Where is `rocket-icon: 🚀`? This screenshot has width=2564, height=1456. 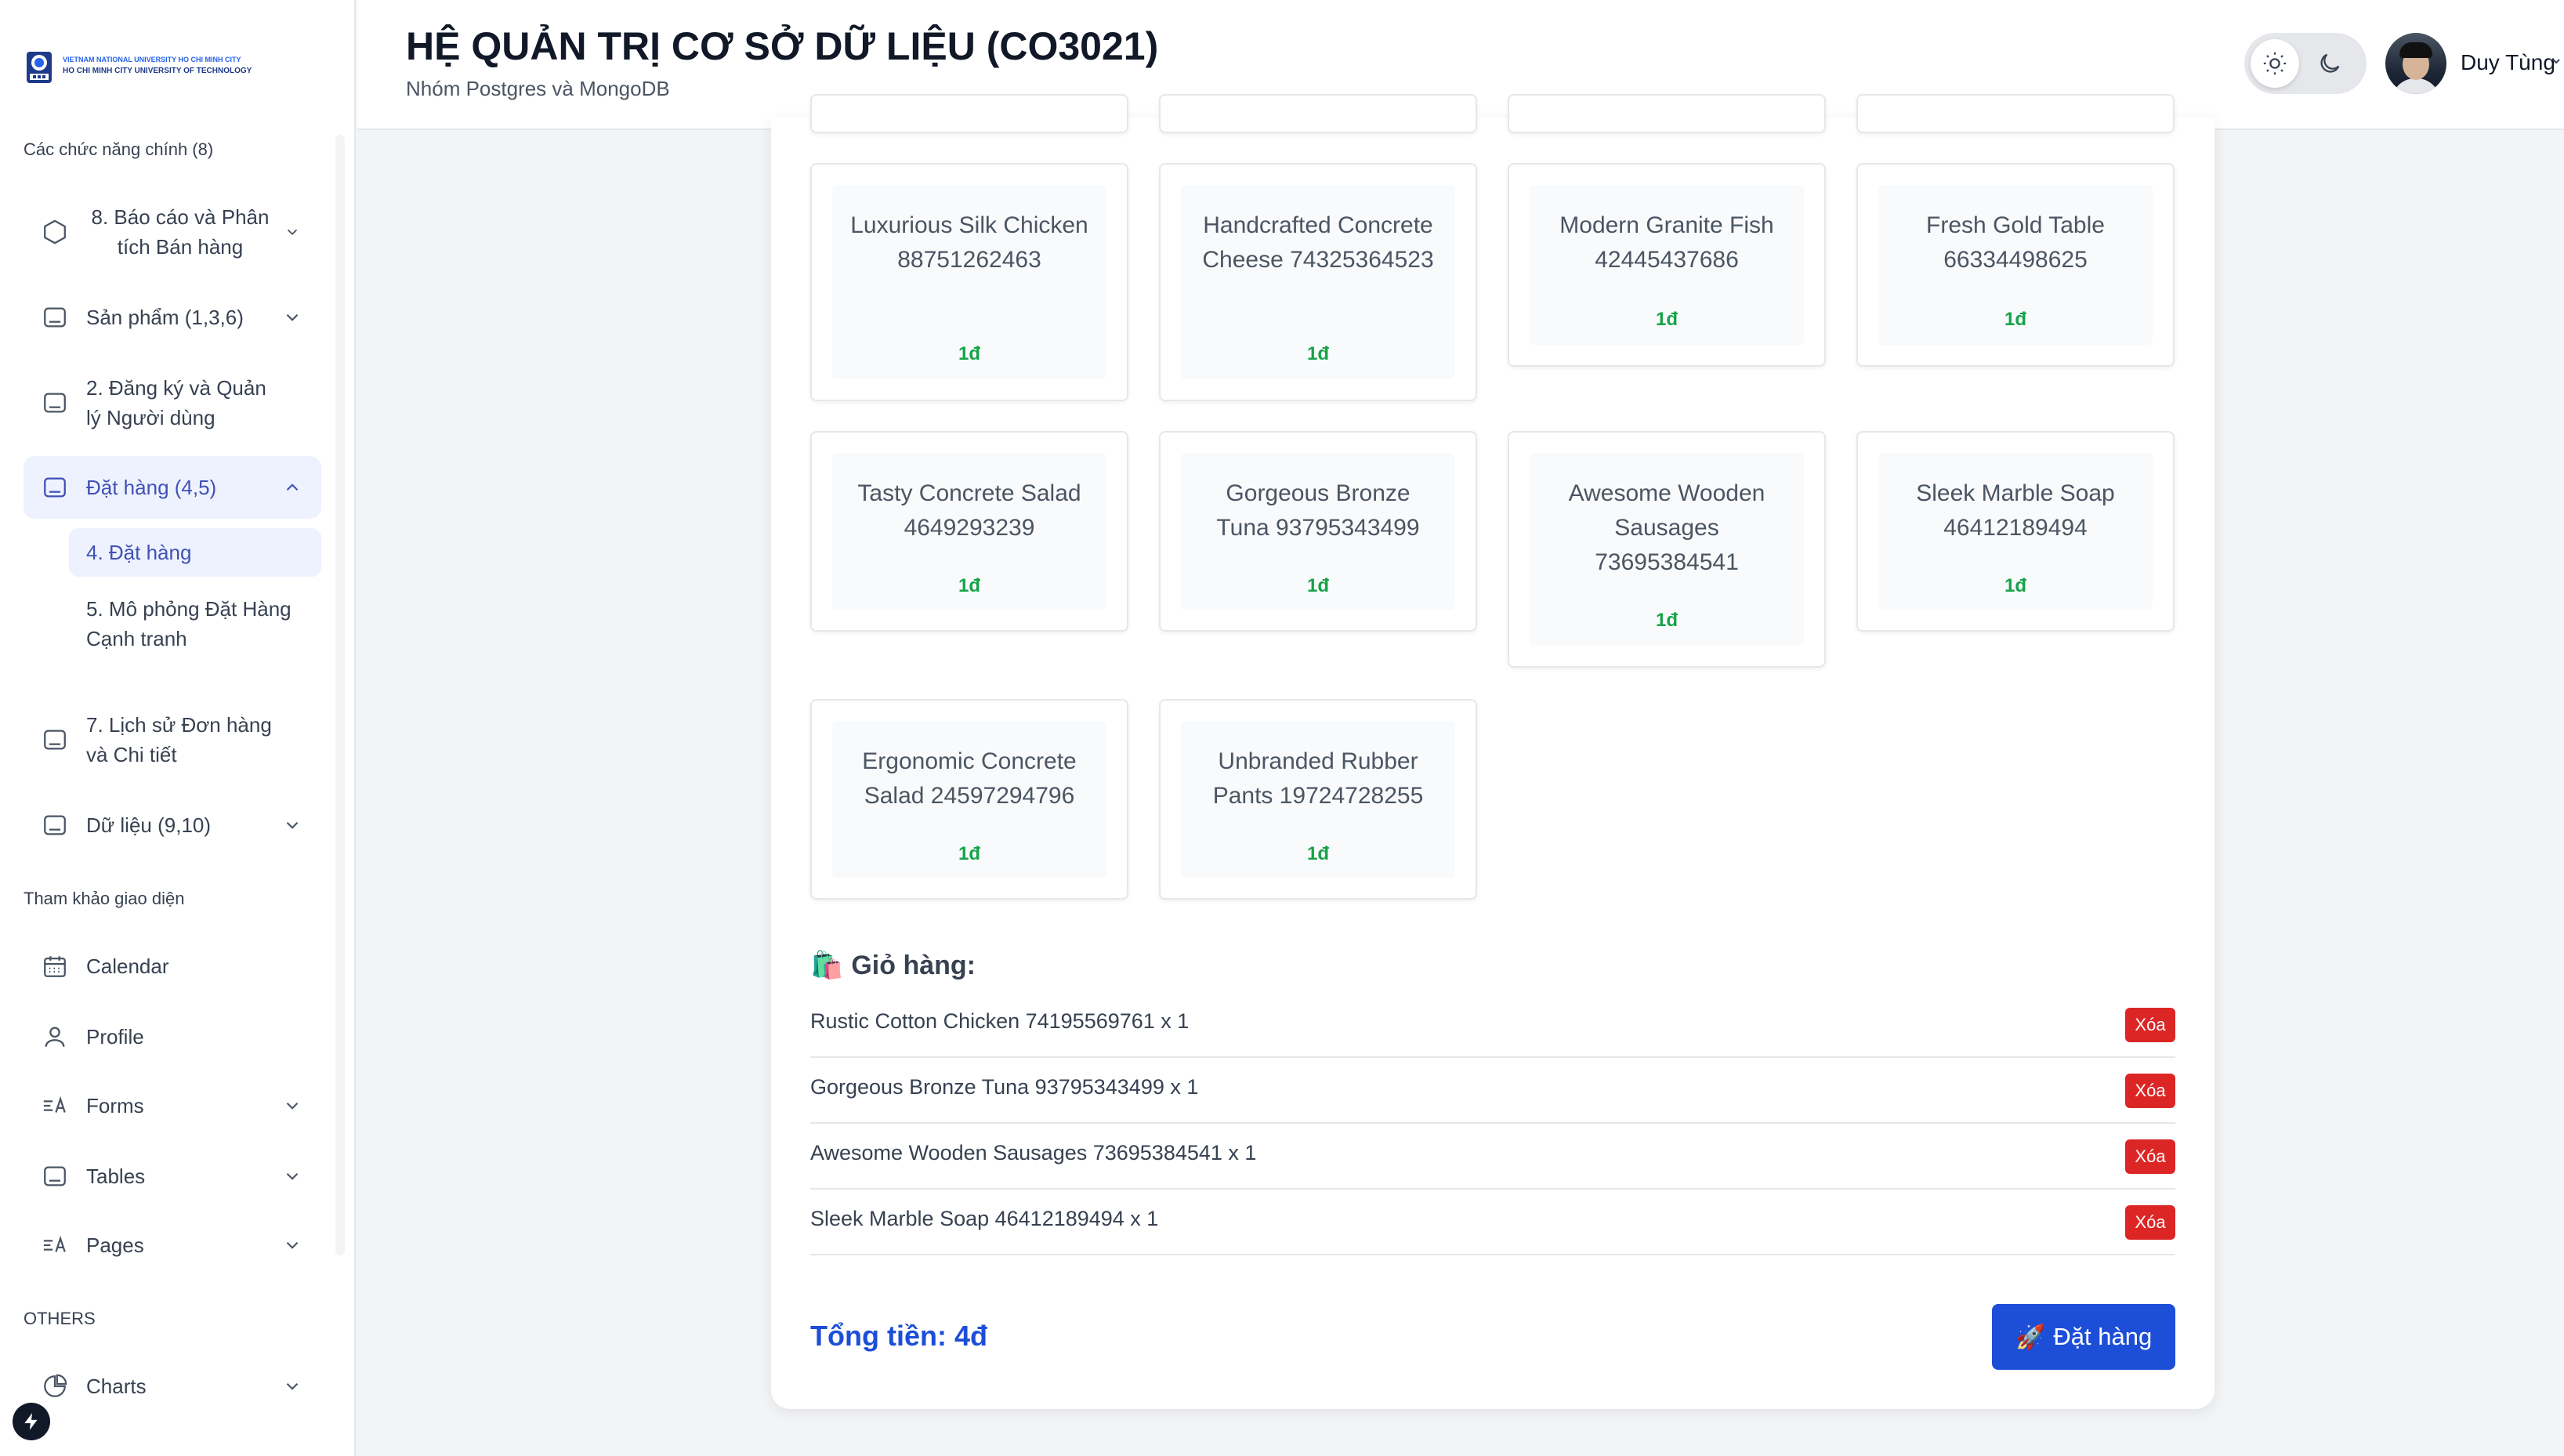
rocket-icon: 🚀 is located at coordinates (2030, 1337).